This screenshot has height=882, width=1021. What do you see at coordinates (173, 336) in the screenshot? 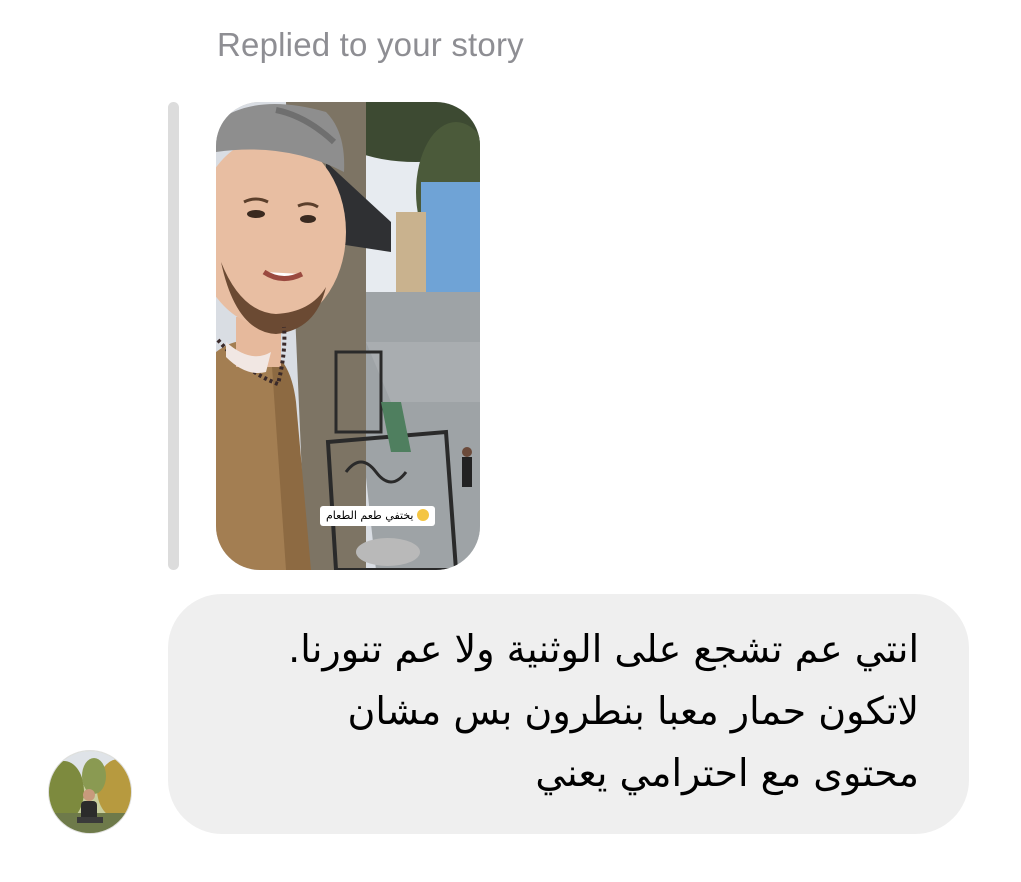
I see `quote-bar` at bounding box center [173, 336].